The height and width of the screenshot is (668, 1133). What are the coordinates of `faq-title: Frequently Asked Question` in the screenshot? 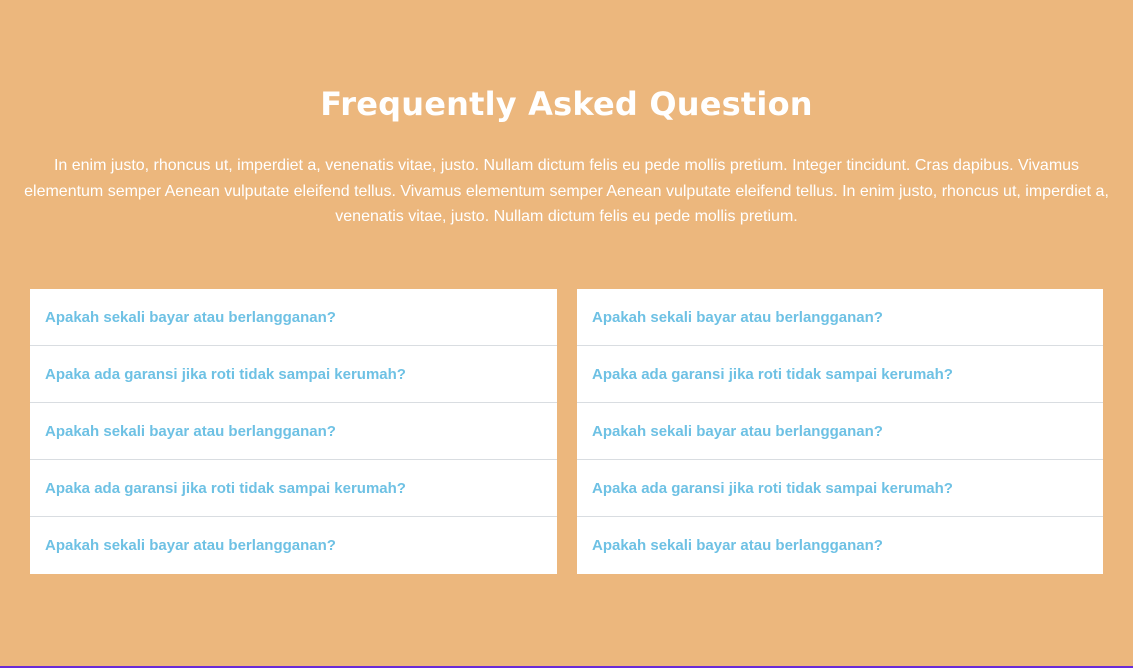 It's located at (566, 104).